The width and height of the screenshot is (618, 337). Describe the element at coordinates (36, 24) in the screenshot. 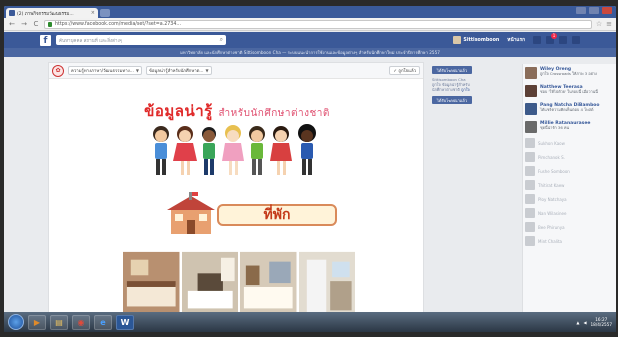

I see `reload-button: C` at that location.